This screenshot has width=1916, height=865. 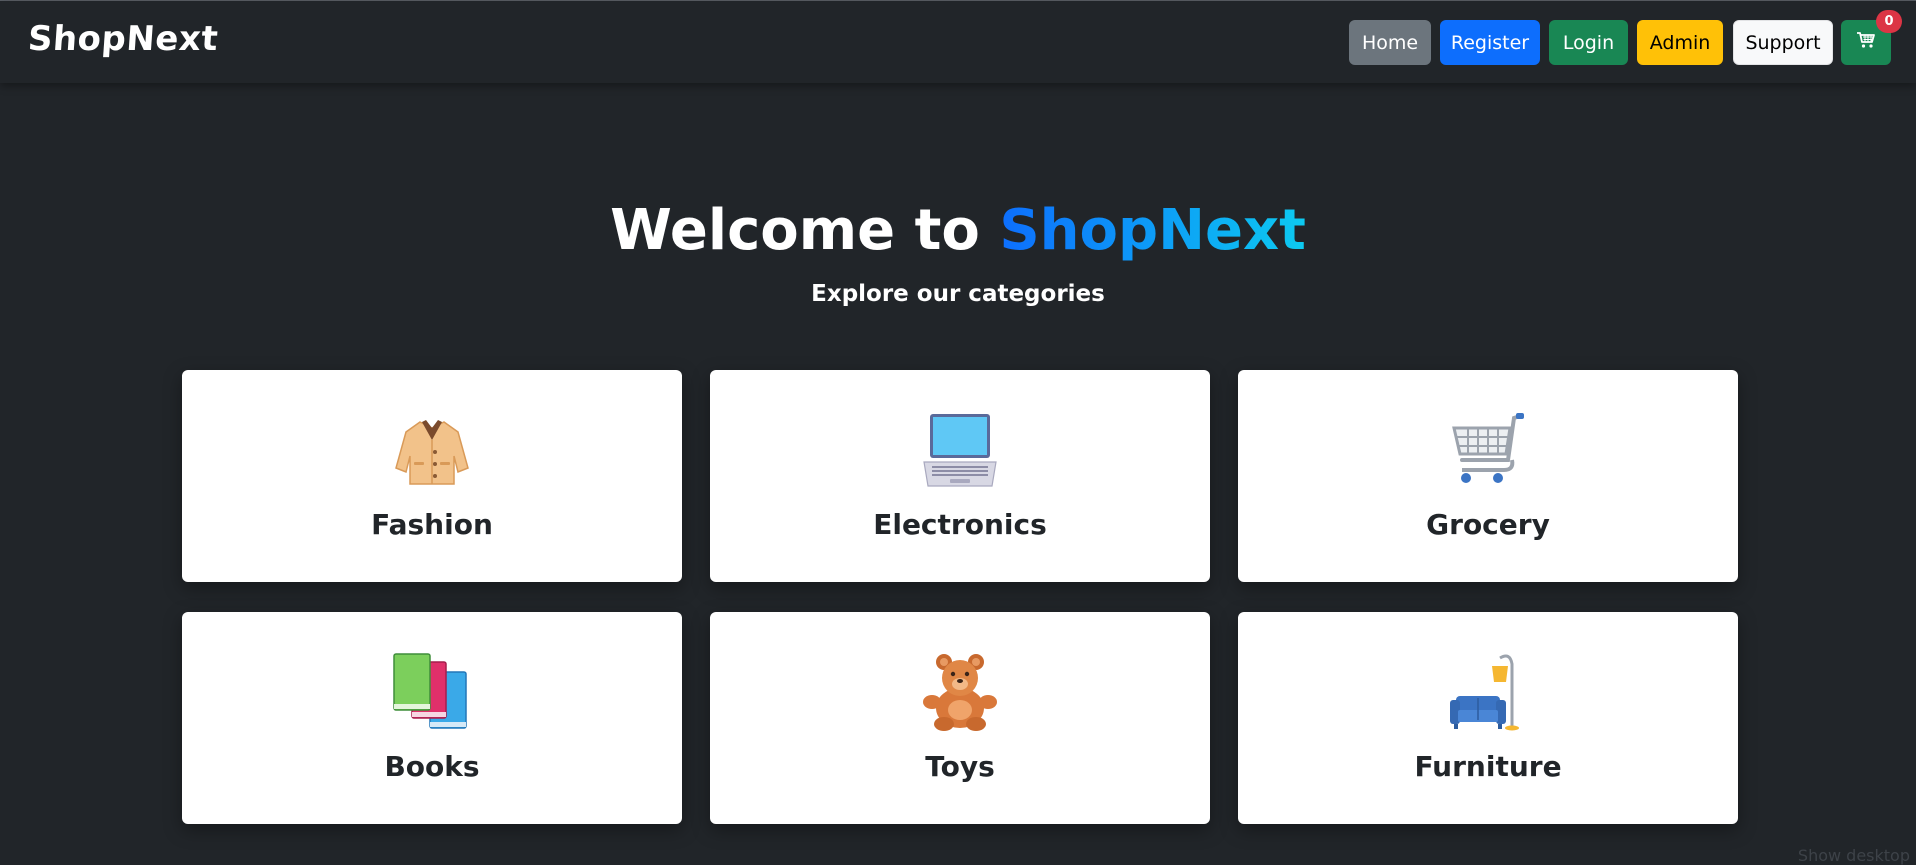 What do you see at coordinates (1488, 450) in the screenshot?
I see `shopping-cart-icon` at bounding box center [1488, 450].